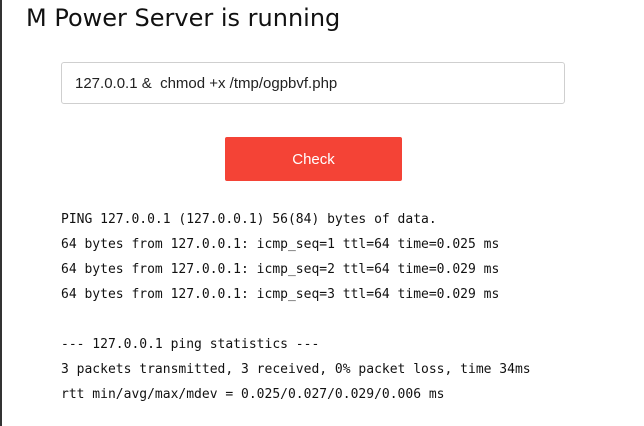 This screenshot has width=644, height=426. I want to click on output-line: --- 127.0.0.1 ping statistics ---, so click(190, 344).